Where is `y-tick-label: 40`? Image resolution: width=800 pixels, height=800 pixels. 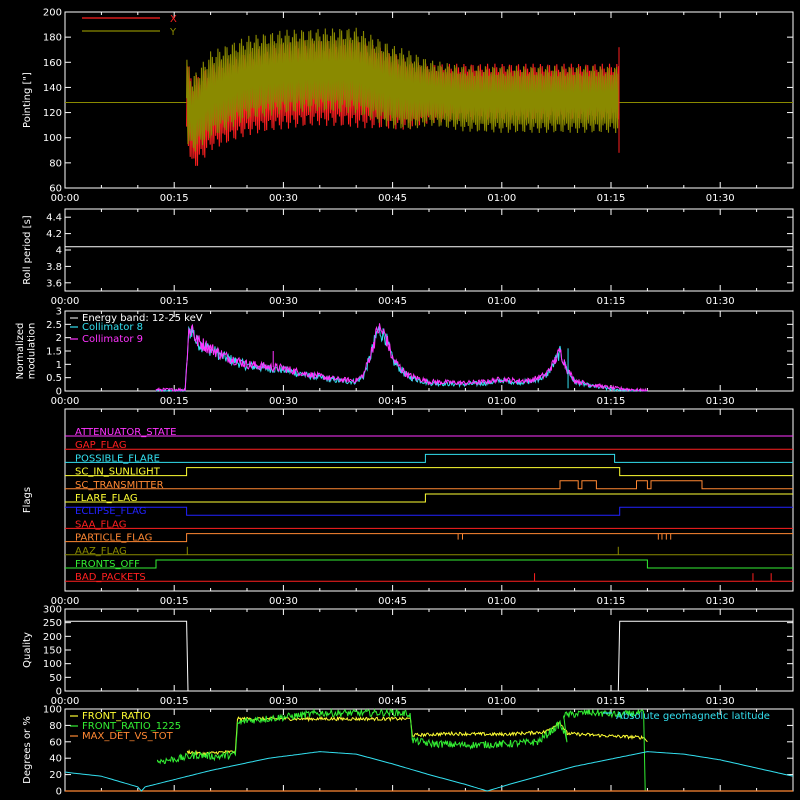 y-tick-label: 40 is located at coordinates (55, 759).